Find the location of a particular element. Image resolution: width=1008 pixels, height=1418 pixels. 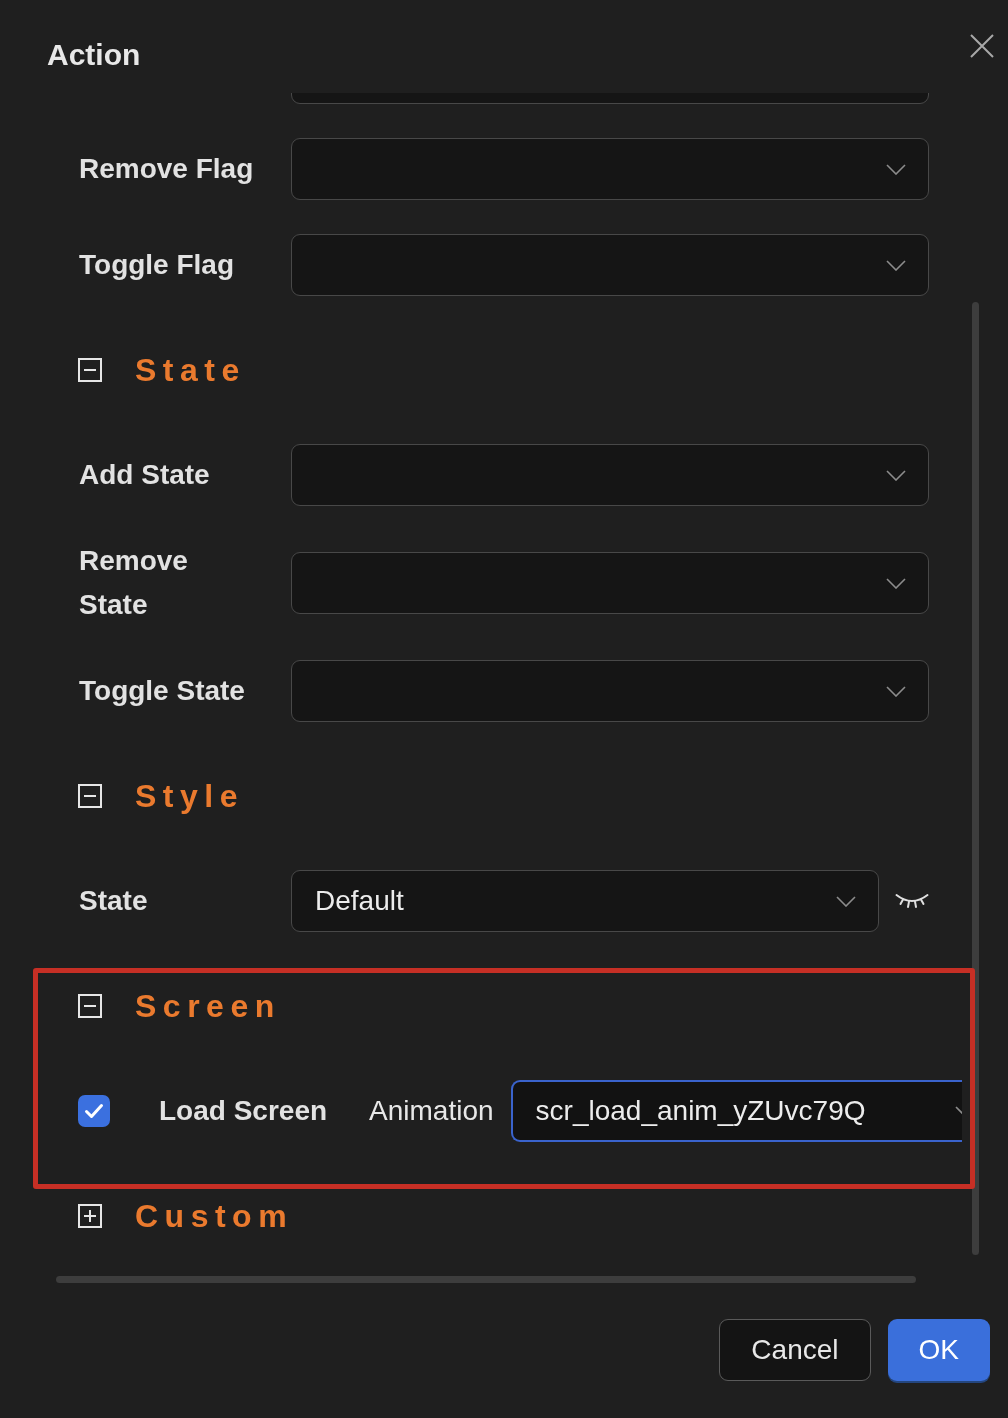

closed-eye-icon is located at coordinates (912, 901).